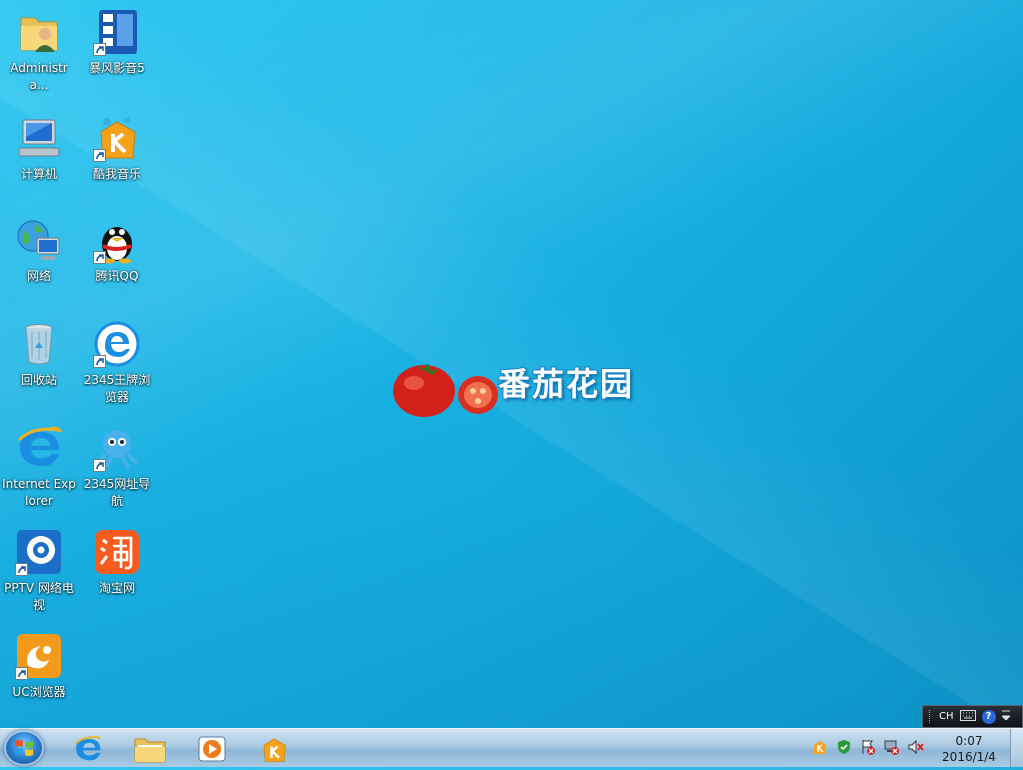 Image resolution: width=1023 pixels, height=770 pixels. Describe the element at coordinates (511, 747) in the screenshot. I see `taskbar: 0:07 2016/1/4` at that location.